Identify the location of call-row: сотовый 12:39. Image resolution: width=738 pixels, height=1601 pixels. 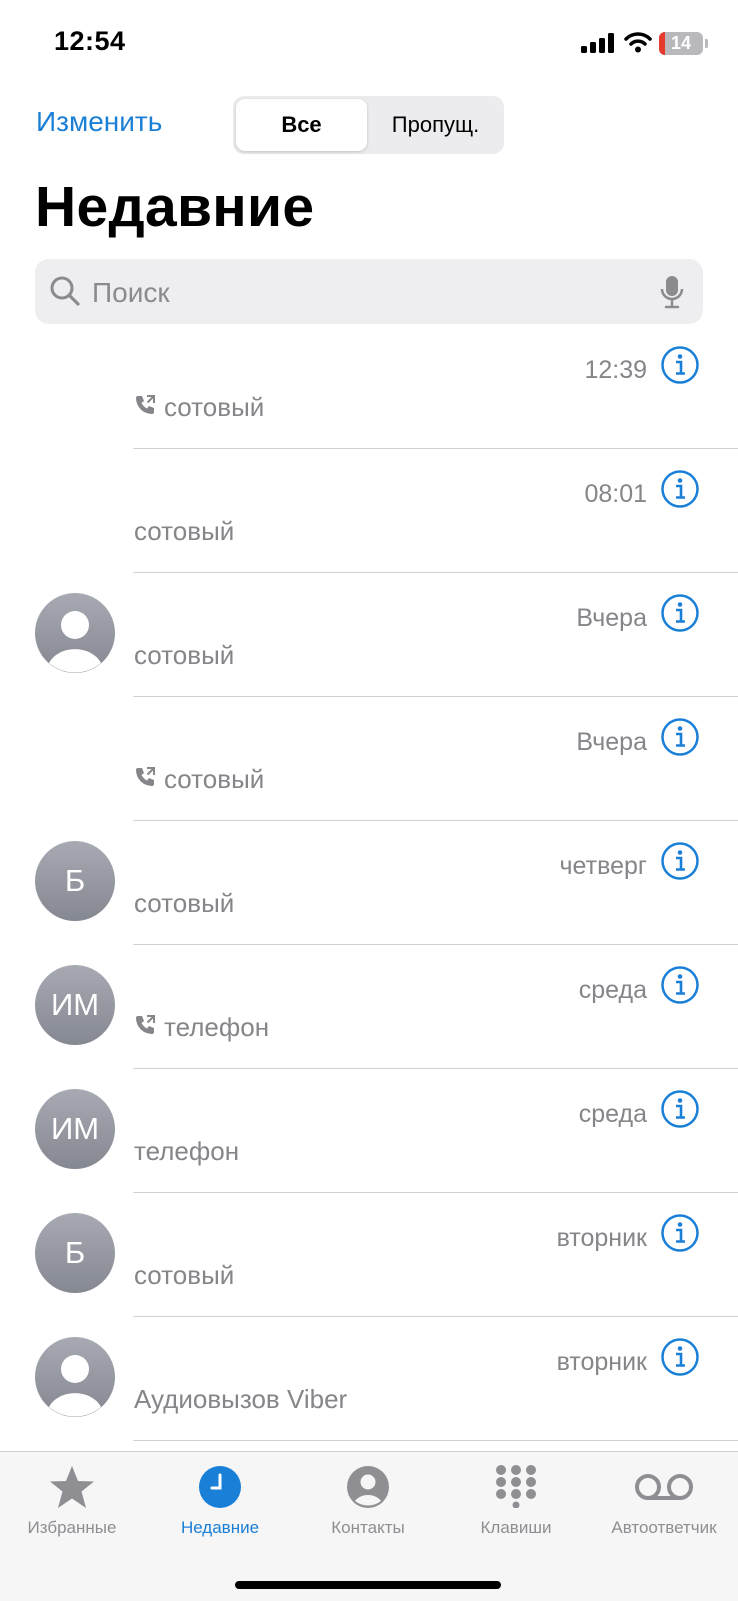
(369, 387).